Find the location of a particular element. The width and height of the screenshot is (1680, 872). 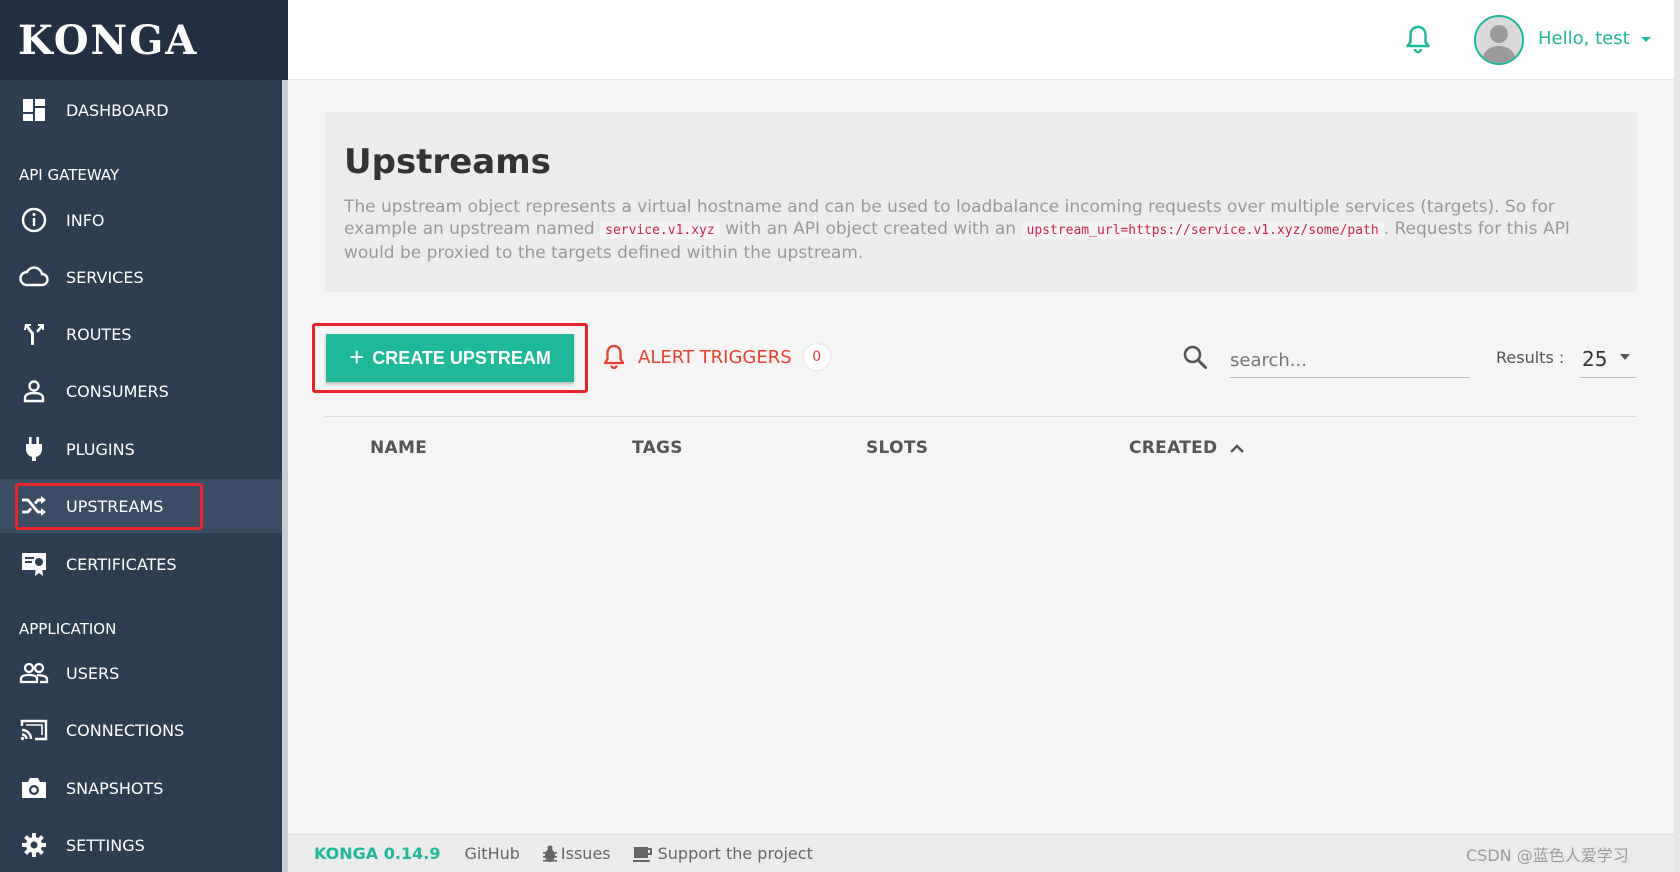

sidebar-item-routes: ROUTES is located at coordinates (141, 334).